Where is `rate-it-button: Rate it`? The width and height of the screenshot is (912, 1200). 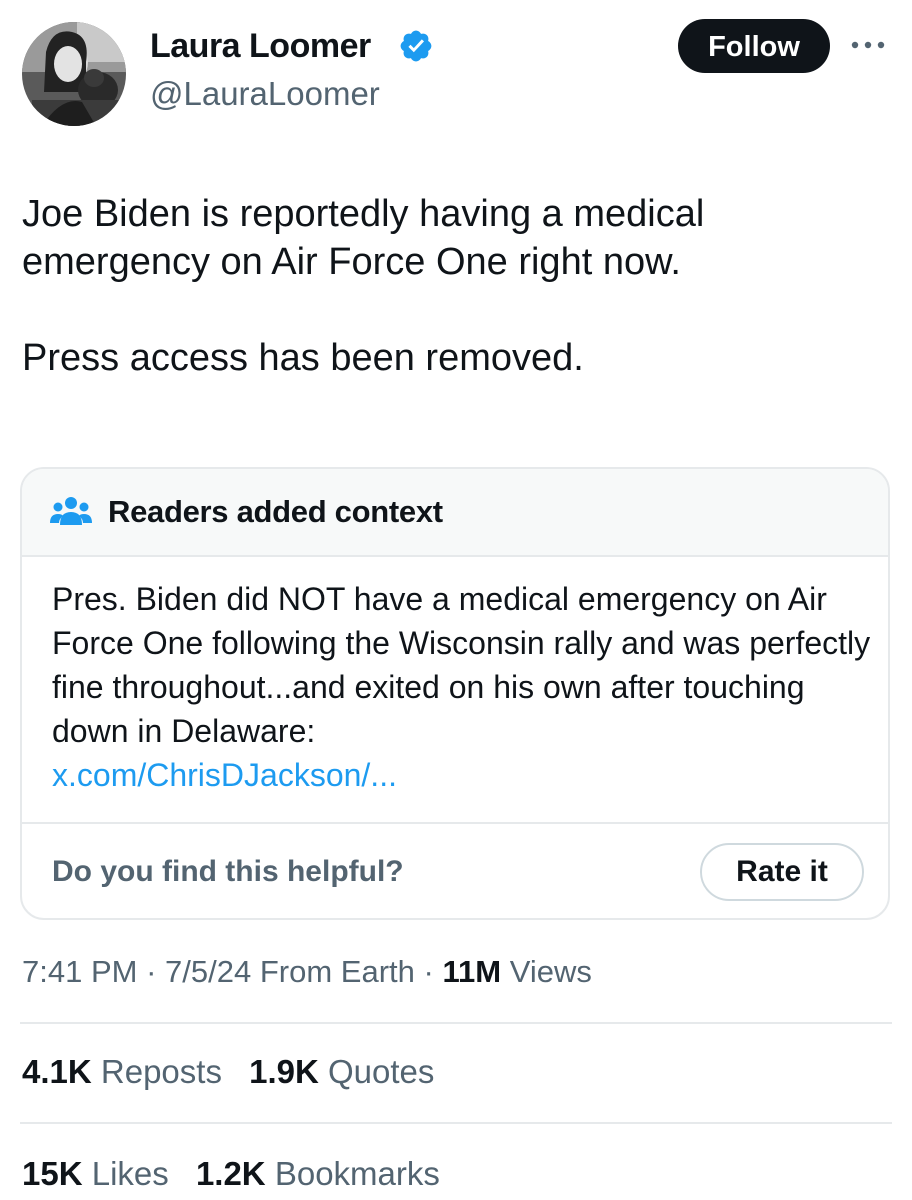
rate-it-button: Rate it is located at coordinates (782, 872).